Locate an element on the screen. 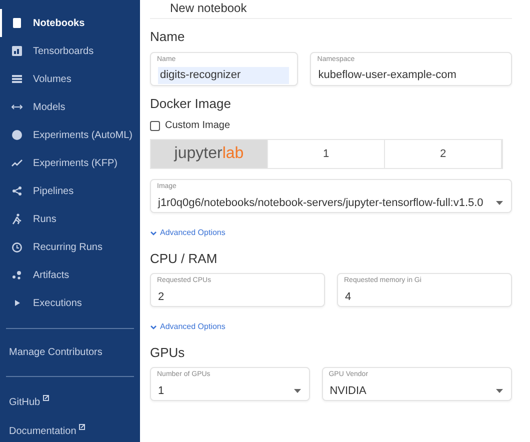 Image resolution: width=530 pixels, height=442 pixels. runner-icon is located at coordinates (17, 219).